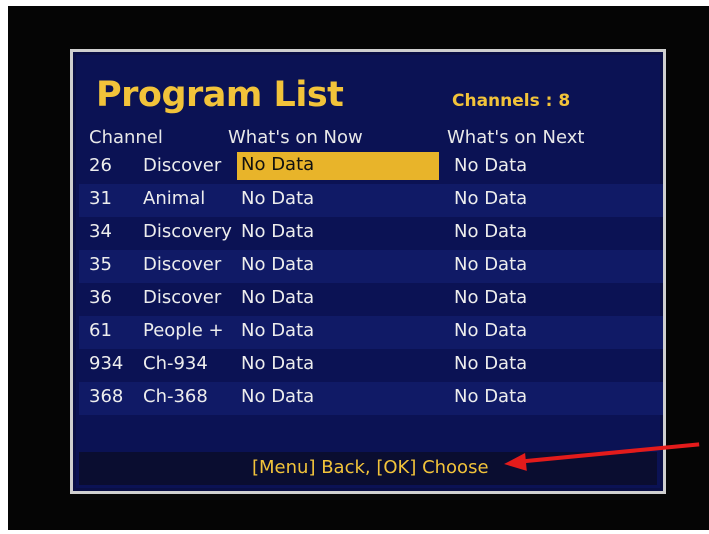  What do you see at coordinates (371, 200) in the screenshot?
I see `program-row: 31 Animal No Data No Data` at bounding box center [371, 200].